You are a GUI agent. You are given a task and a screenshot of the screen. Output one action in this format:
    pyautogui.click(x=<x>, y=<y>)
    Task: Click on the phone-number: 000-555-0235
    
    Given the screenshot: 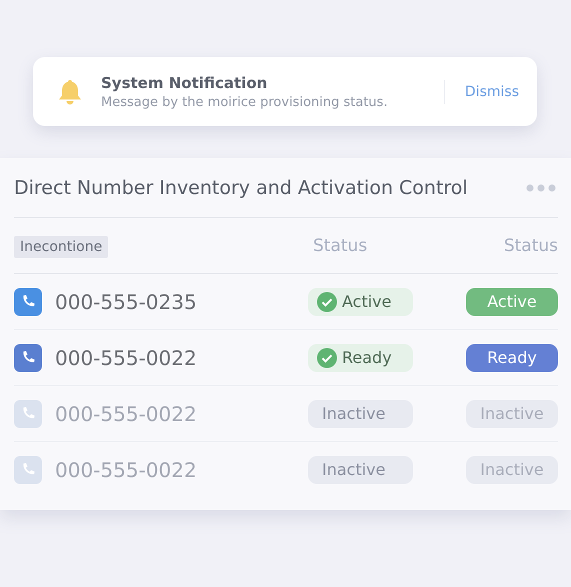 What is the action you would take?
    pyautogui.click(x=126, y=302)
    